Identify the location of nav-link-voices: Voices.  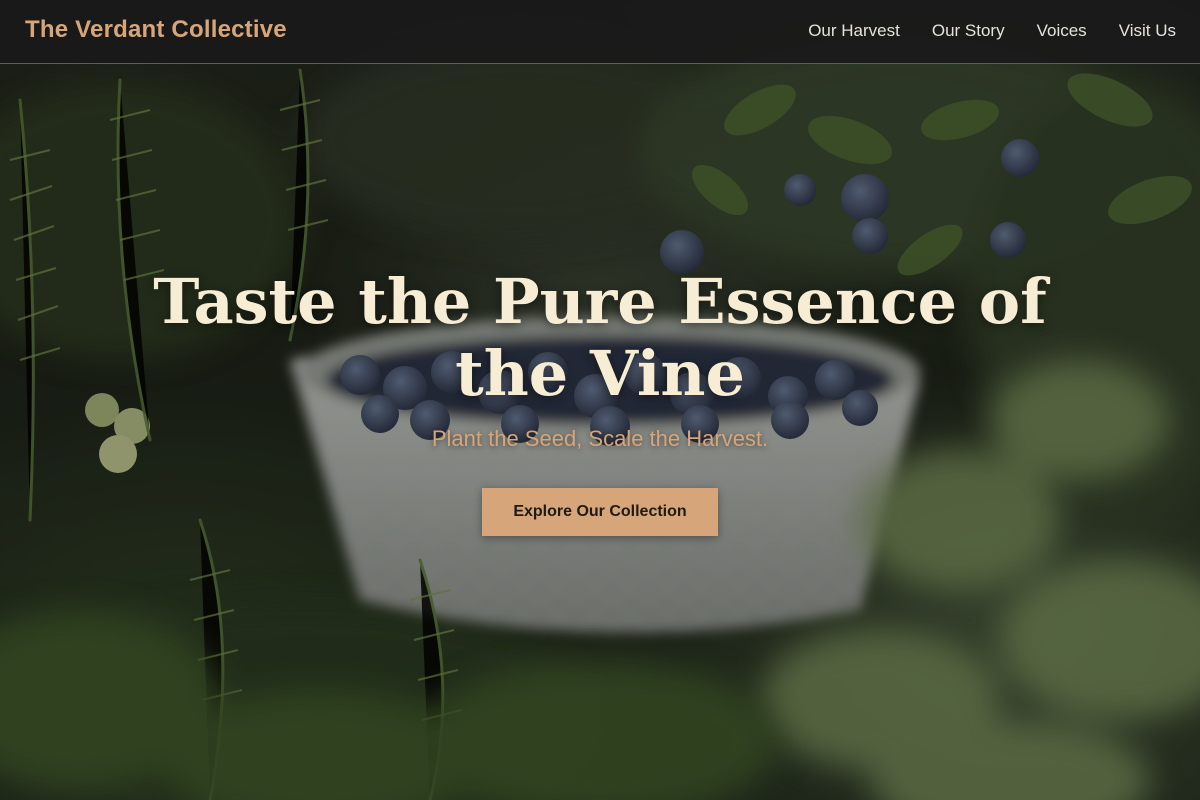
(1062, 31).